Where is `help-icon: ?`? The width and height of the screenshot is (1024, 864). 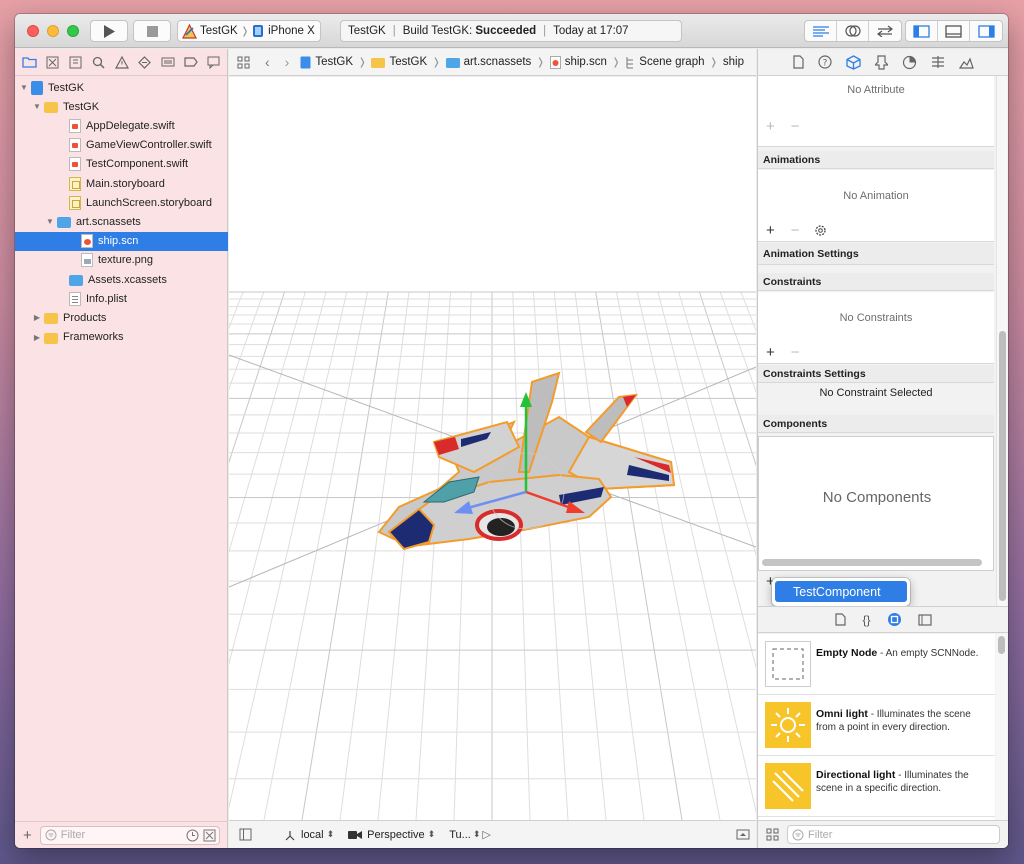
help-icon: ? is located at coordinates (824, 62).